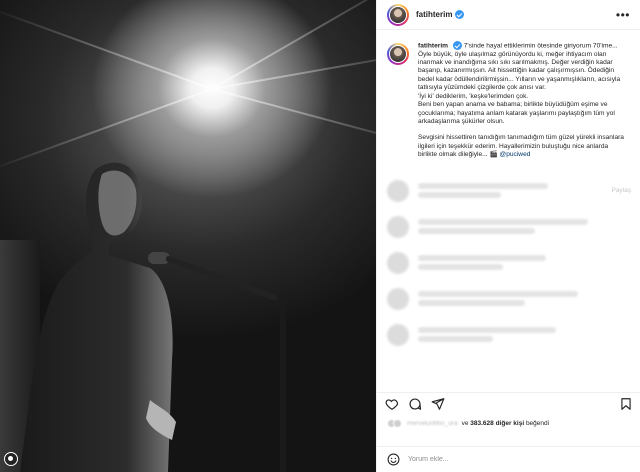 This screenshot has height=472, width=640. Describe the element at coordinates (11, 459) in the screenshot. I see `tagged-users-icon` at that location.